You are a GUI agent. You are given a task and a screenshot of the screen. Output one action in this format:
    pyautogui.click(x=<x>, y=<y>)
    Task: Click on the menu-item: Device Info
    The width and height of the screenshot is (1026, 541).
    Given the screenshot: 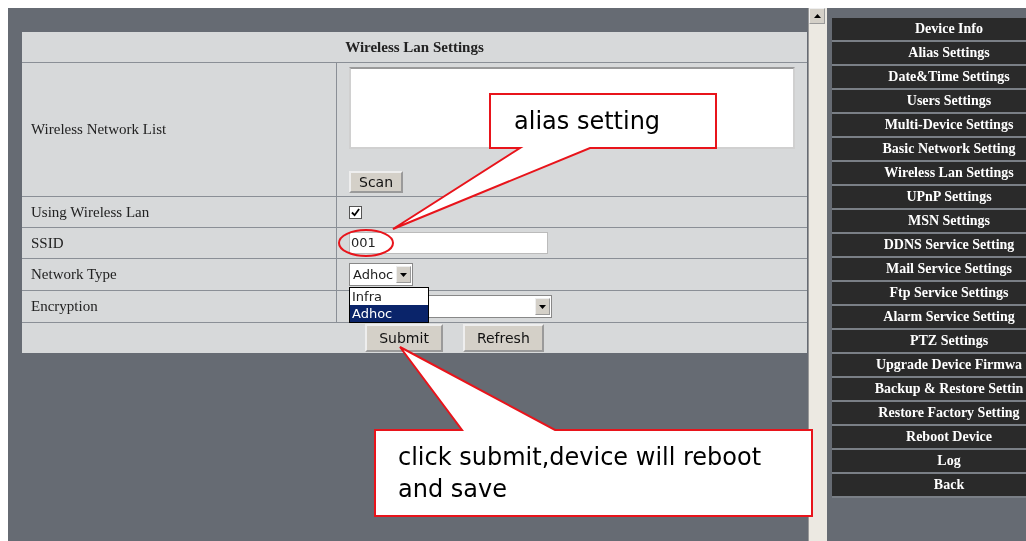 What is the action you would take?
    pyautogui.click(x=929, y=30)
    